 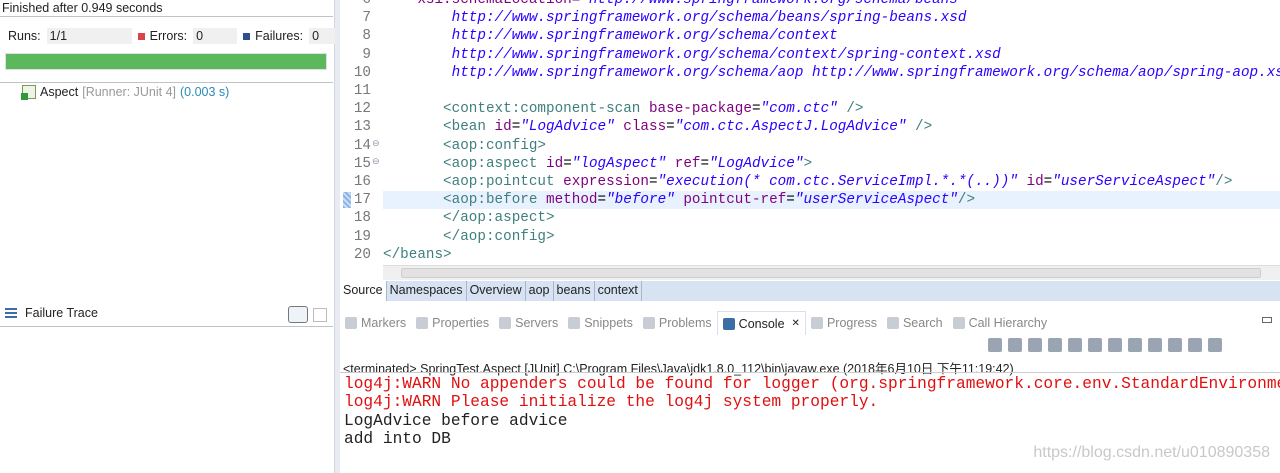 I want to click on watermark: https://blog.csdn.net/u010890358, so click(x=1151, y=452).